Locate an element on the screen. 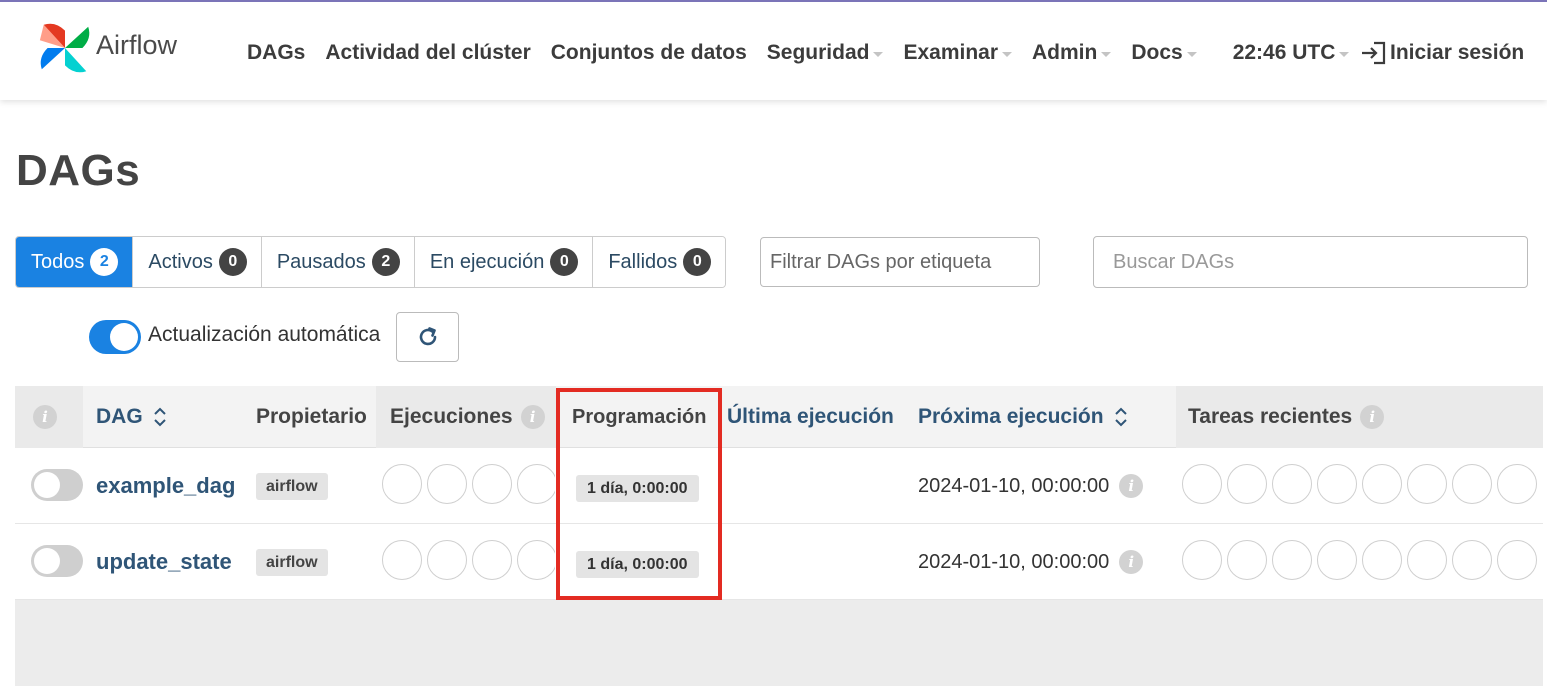  nav-browse-label: Examinar is located at coordinates (951, 52).